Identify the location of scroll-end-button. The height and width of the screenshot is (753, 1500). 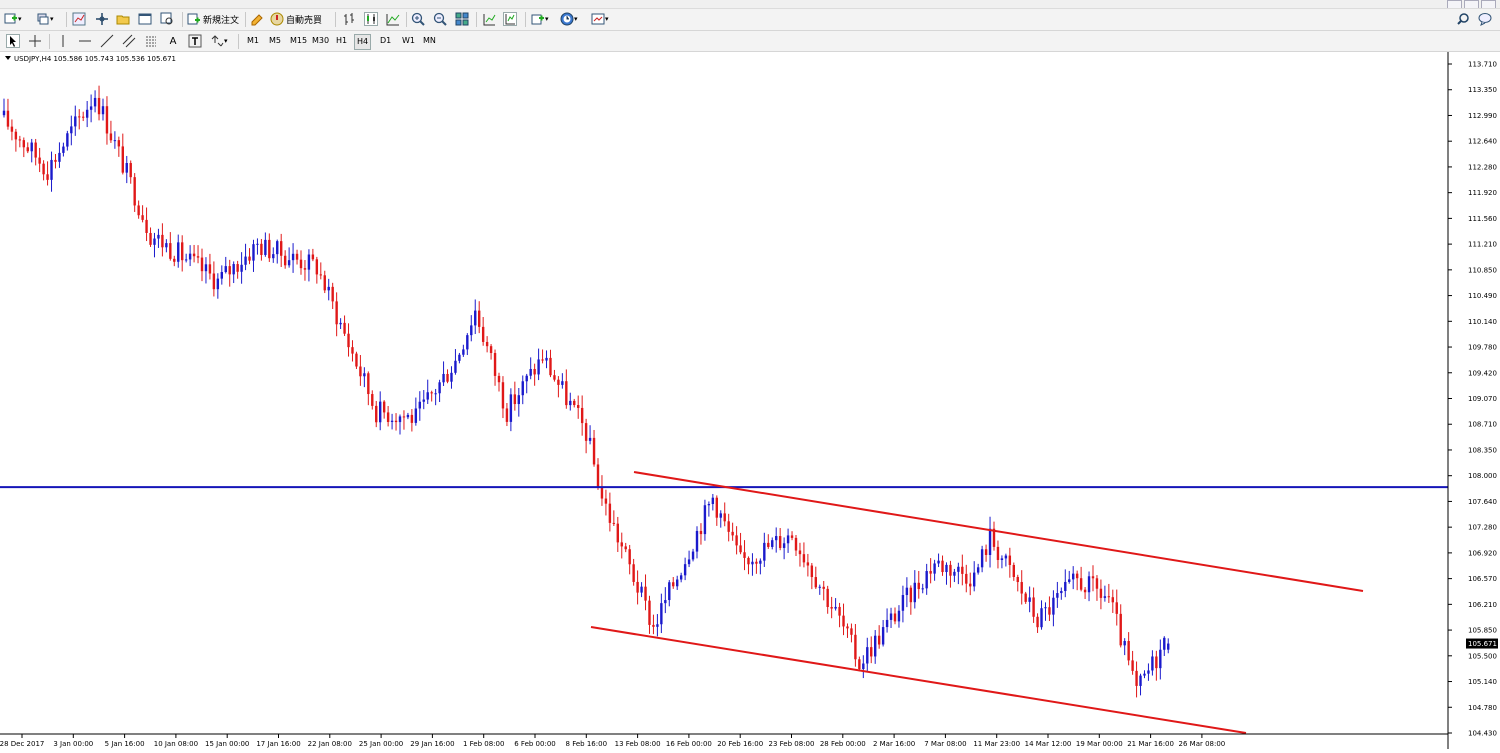
(489, 19).